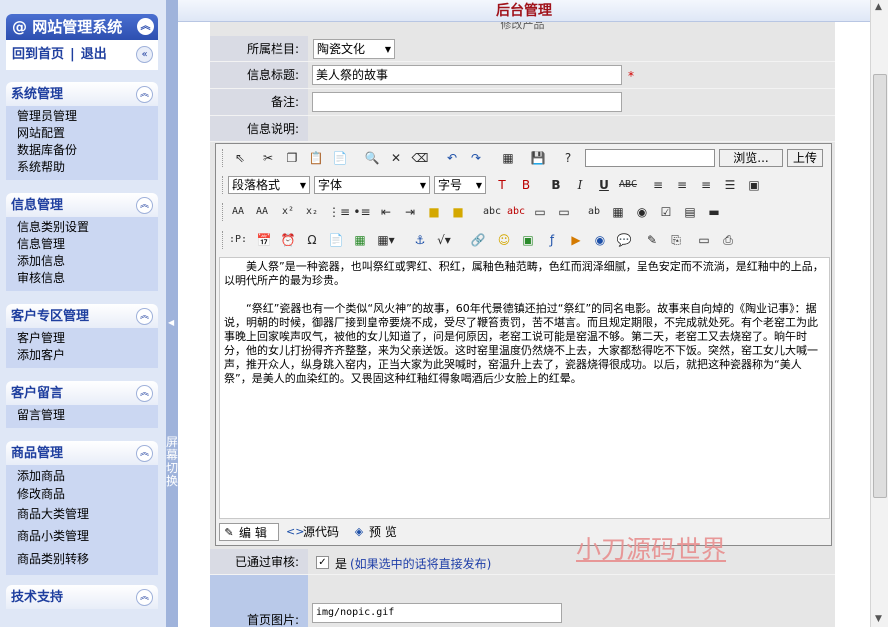 The width and height of the screenshot is (888, 627). I want to click on table-insert-icon: ▦▾, so click(386, 240).